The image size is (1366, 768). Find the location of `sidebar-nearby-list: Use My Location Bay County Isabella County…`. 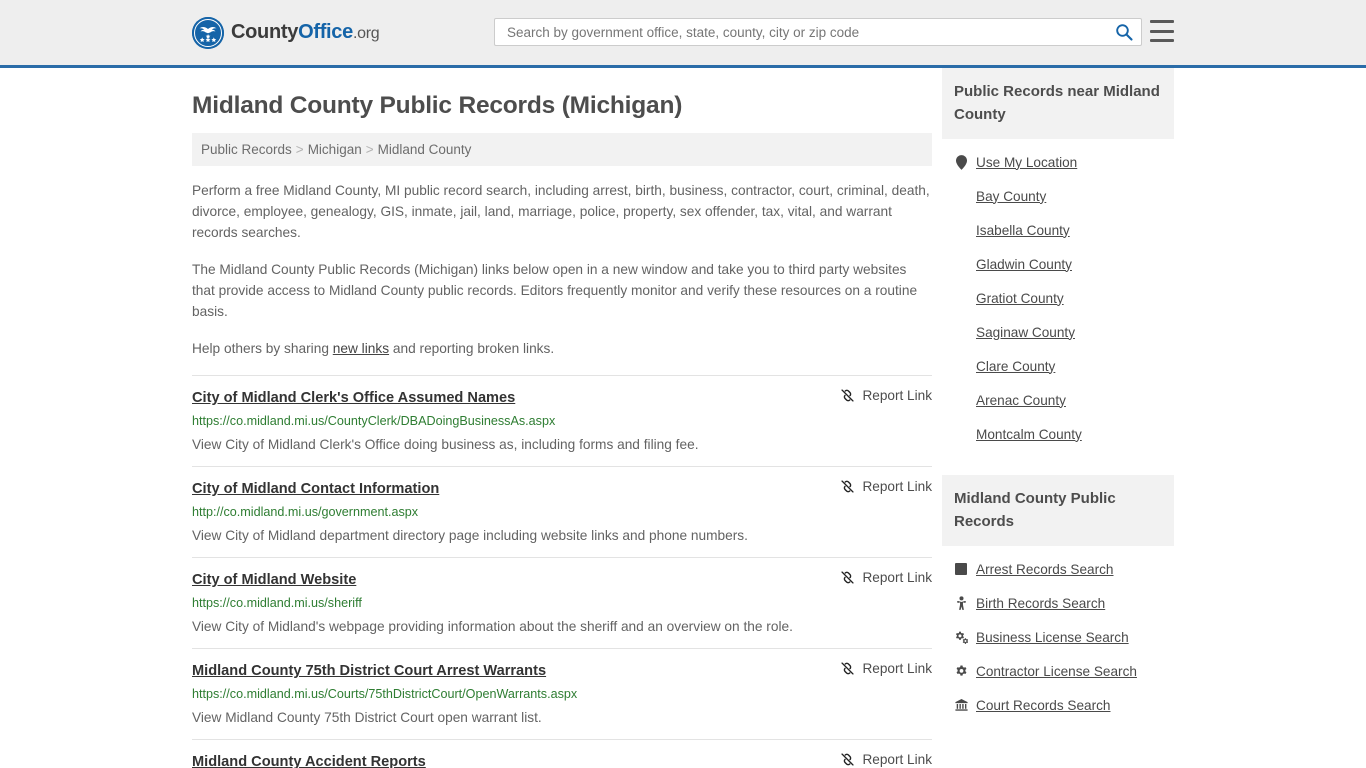

sidebar-nearby-list: Use My Location Bay County Isabella County… is located at coordinates (1058, 295).